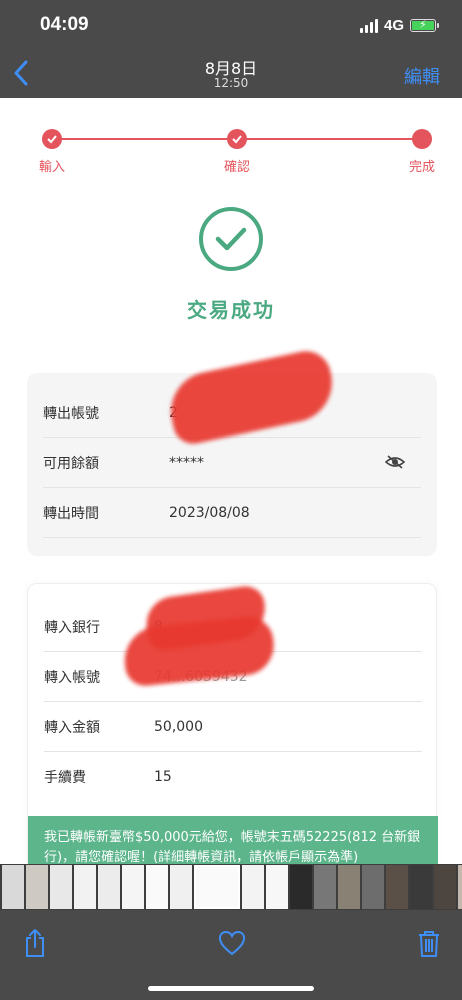 The width and height of the screenshot is (462, 1000). Describe the element at coordinates (64, 24) in the screenshot. I see `status-time: 04:09` at that location.